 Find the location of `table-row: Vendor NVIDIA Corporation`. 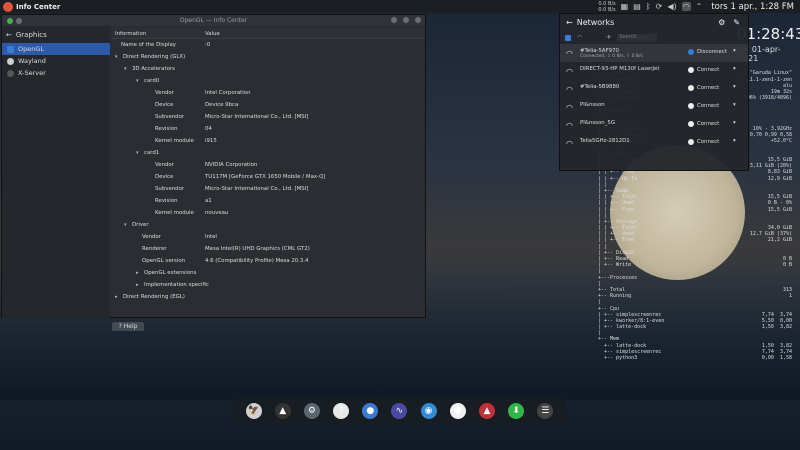

table-row: Vendor NVIDIA Corporation is located at coordinates (268, 165).